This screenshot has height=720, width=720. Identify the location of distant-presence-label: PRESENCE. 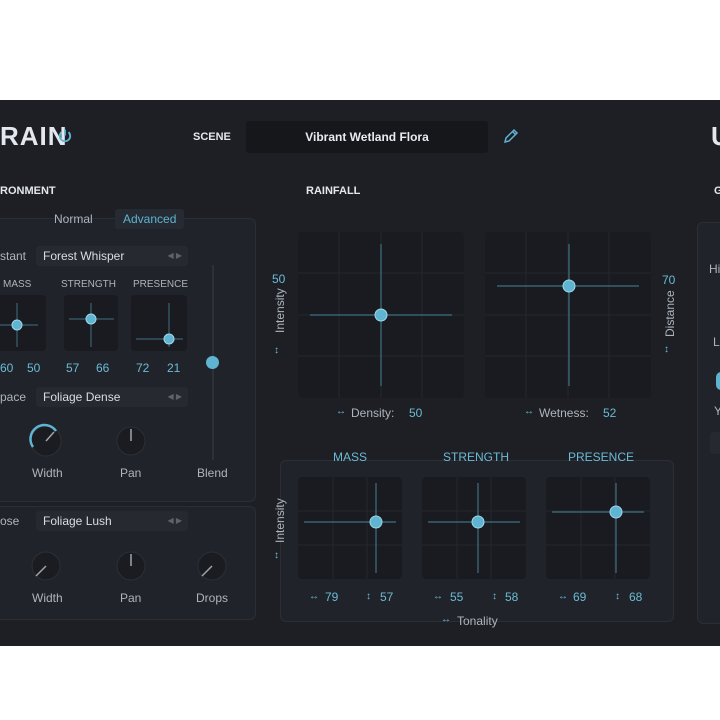
(161, 284).